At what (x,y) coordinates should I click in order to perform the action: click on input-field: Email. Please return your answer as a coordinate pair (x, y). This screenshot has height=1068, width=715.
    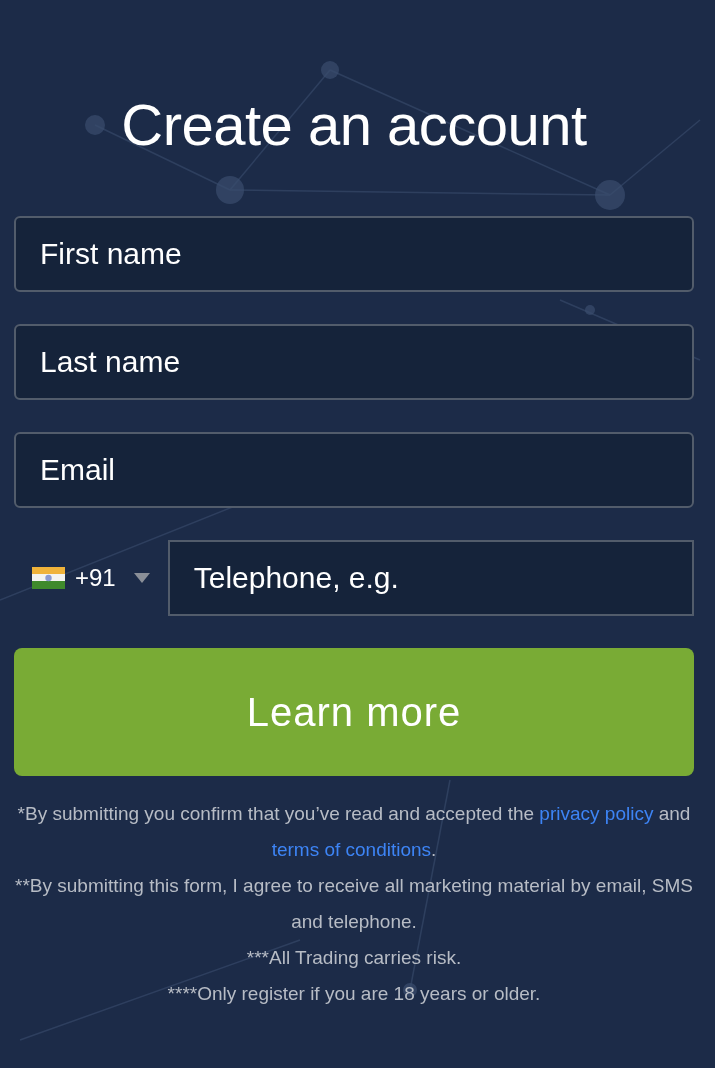
    Looking at the image, I should click on (354, 470).